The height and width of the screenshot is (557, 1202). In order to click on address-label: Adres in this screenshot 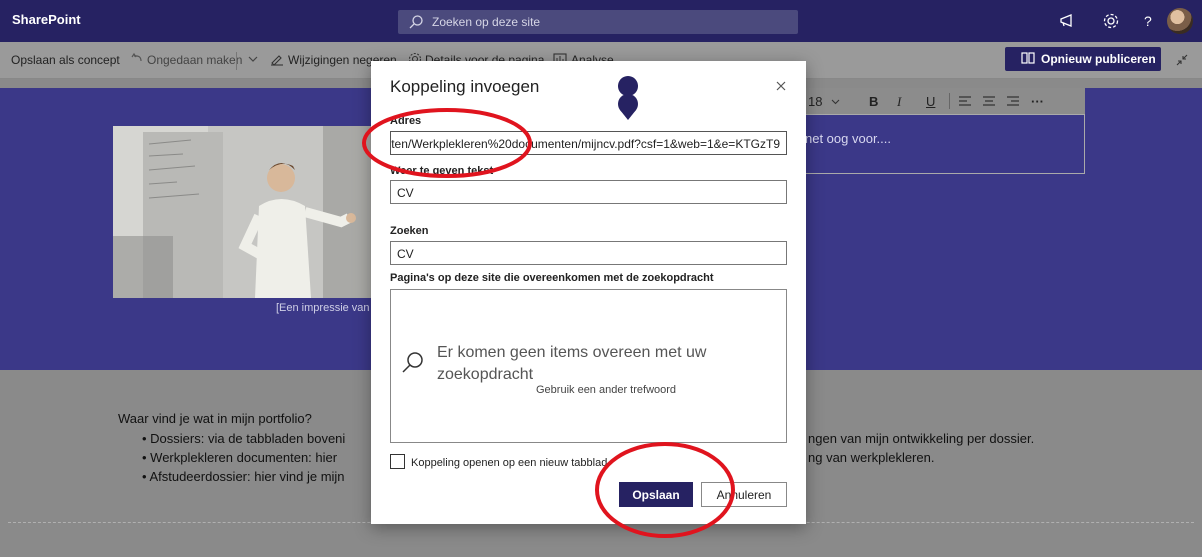, I will do `click(406, 121)`.